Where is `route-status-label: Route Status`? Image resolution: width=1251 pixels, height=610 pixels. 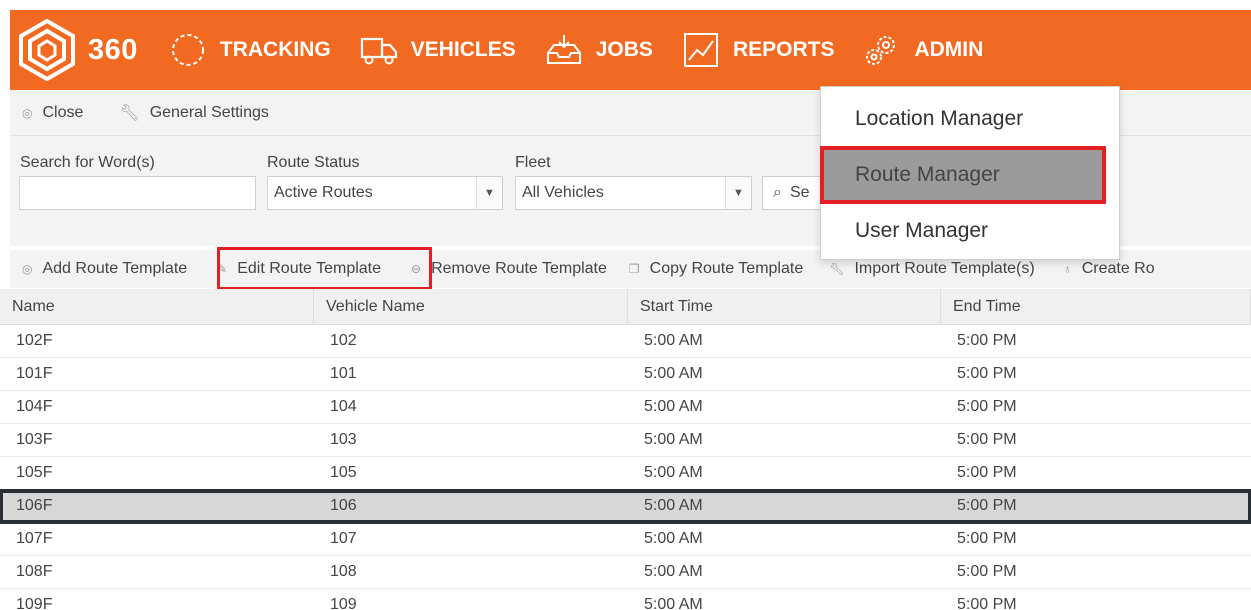 route-status-label: Route Status is located at coordinates (313, 162).